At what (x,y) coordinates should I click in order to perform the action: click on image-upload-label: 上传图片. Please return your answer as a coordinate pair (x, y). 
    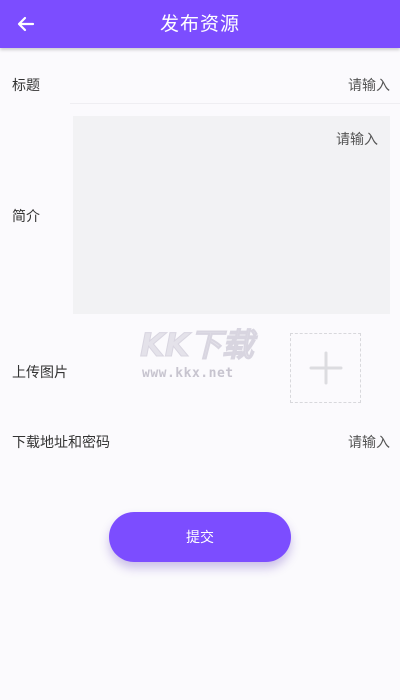
    Looking at the image, I should click on (40, 373).